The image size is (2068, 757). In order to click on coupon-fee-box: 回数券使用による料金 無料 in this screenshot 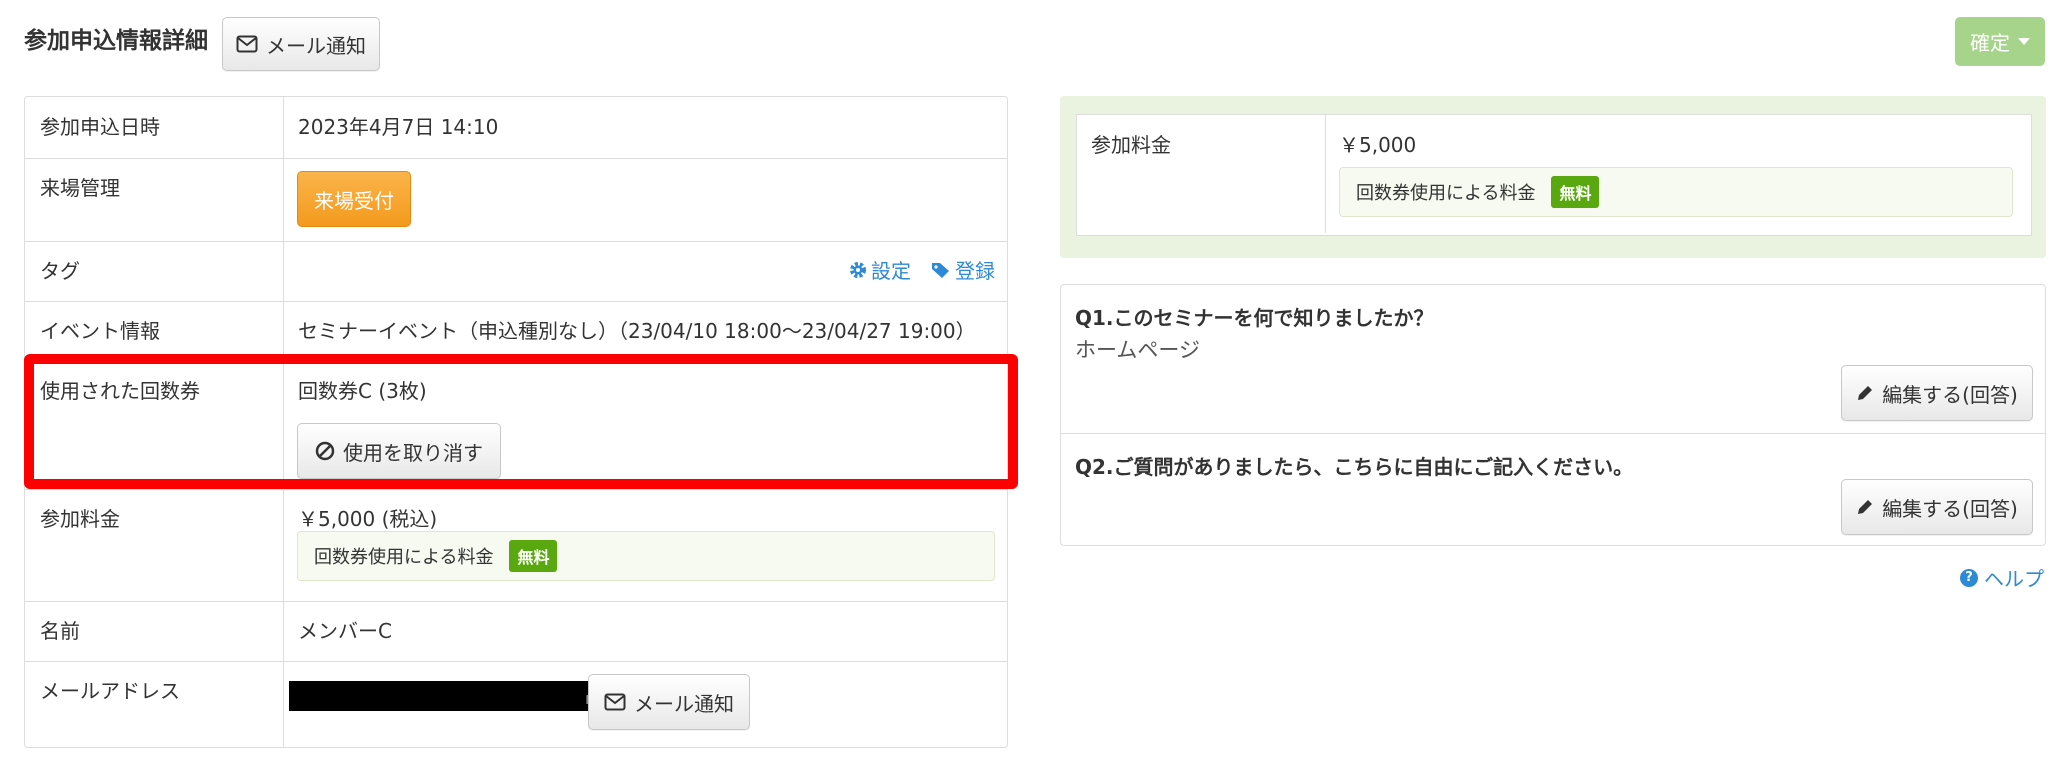, I will do `click(646, 556)`.